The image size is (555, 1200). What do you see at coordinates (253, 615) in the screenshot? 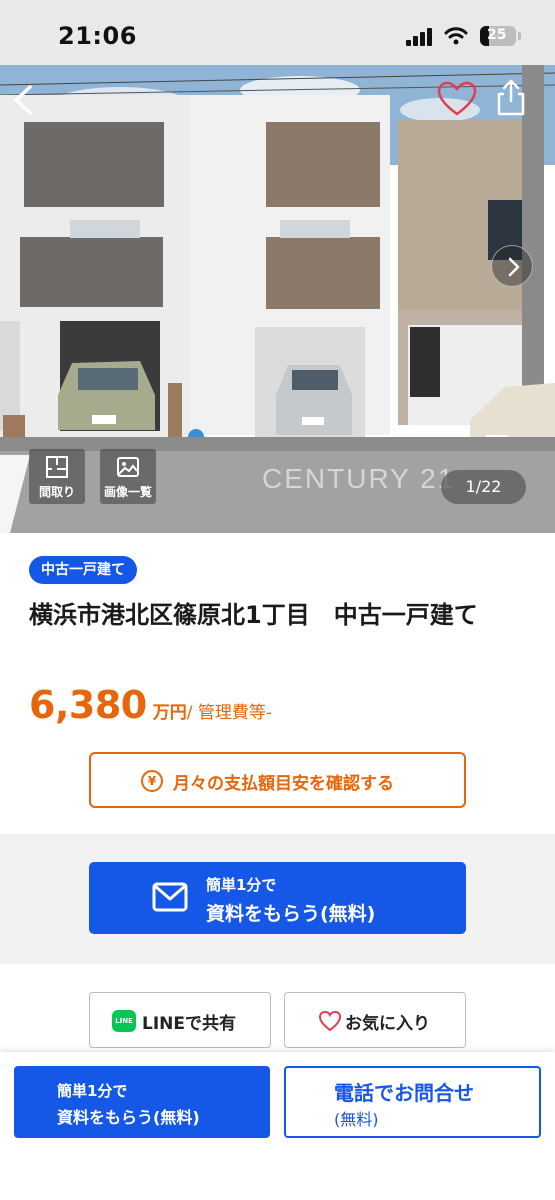
I see `property-title: 横浜市港北区篠原北1丁目 中古一戸建て` at bounding box center [253, 615].